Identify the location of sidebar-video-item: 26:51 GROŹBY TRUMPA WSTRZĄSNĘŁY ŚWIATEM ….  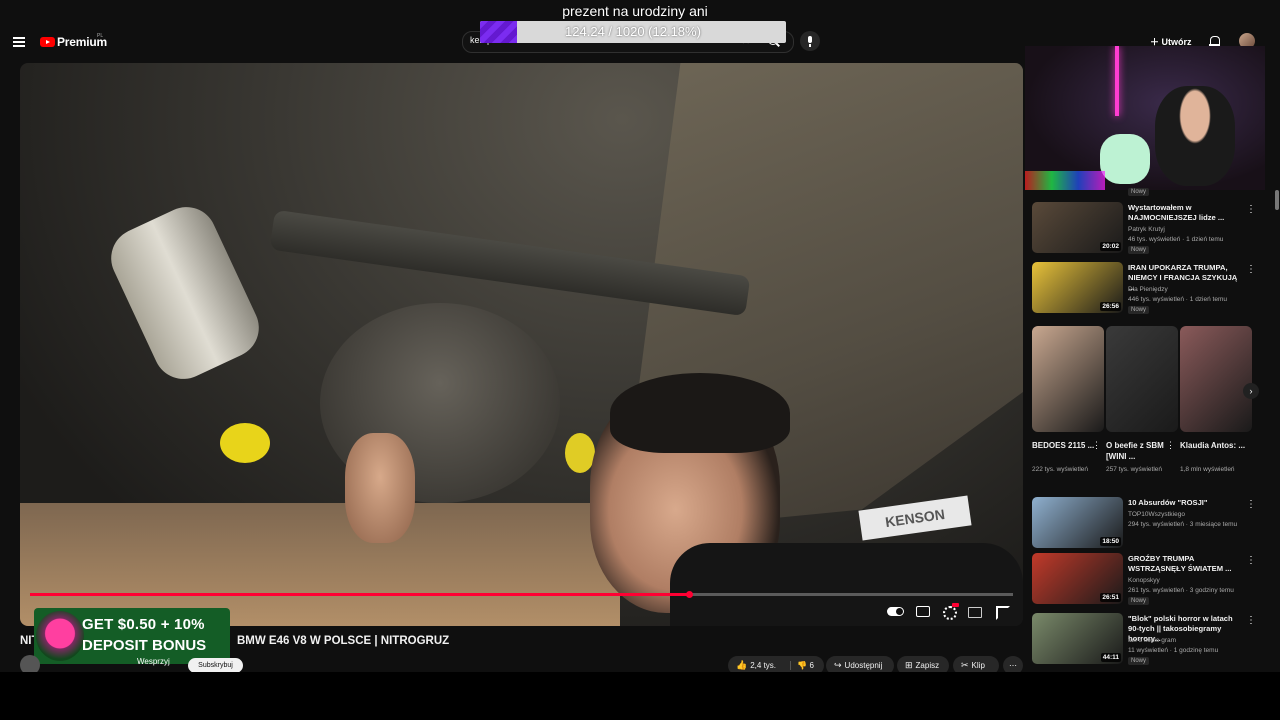
(1152, 581).